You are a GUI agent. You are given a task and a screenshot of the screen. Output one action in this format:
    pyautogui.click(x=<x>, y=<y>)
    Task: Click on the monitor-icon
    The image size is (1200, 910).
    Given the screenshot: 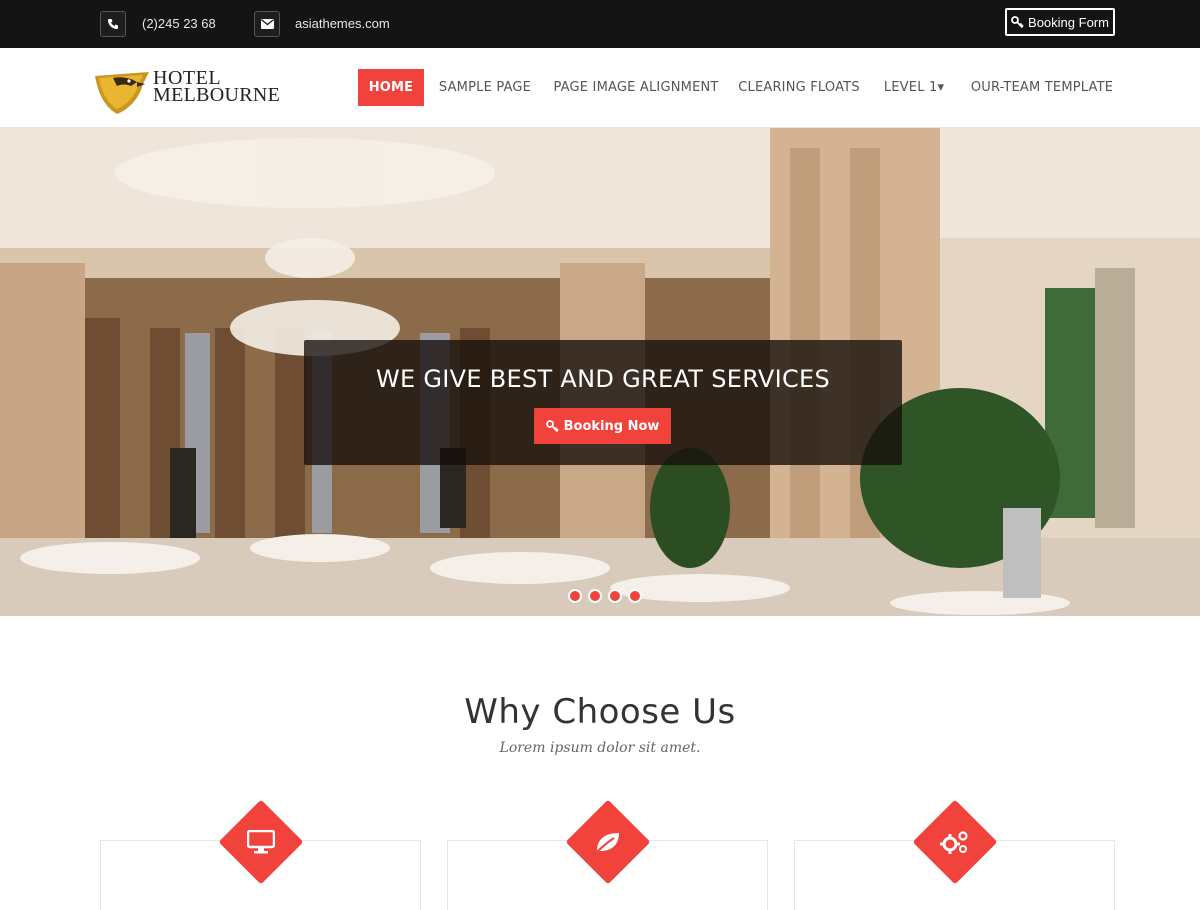 What is the action you would take?
    pyautogui.click(x=261, y=842)
    